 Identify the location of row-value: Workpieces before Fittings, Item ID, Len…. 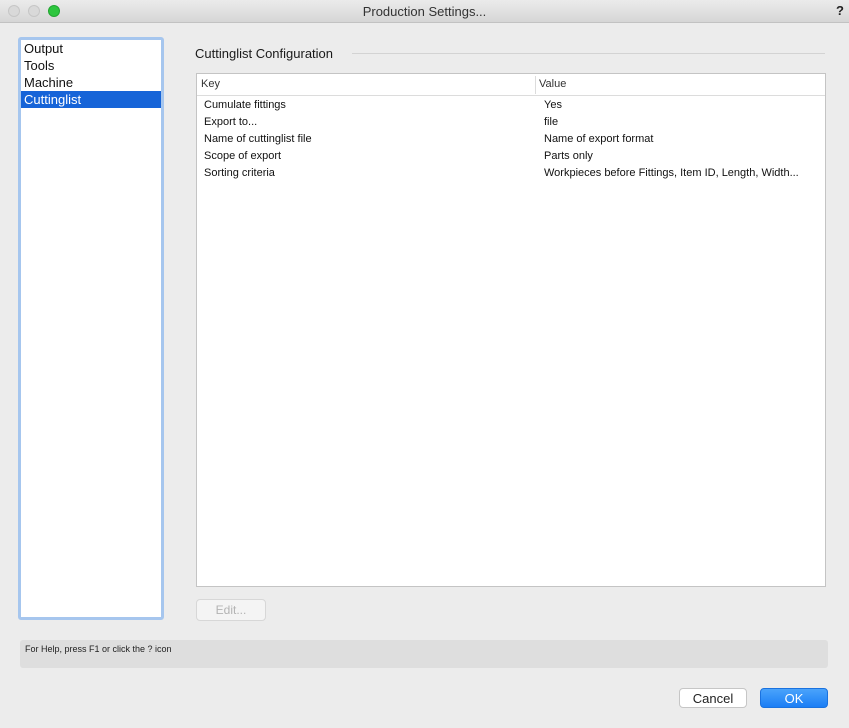
(671, 173).